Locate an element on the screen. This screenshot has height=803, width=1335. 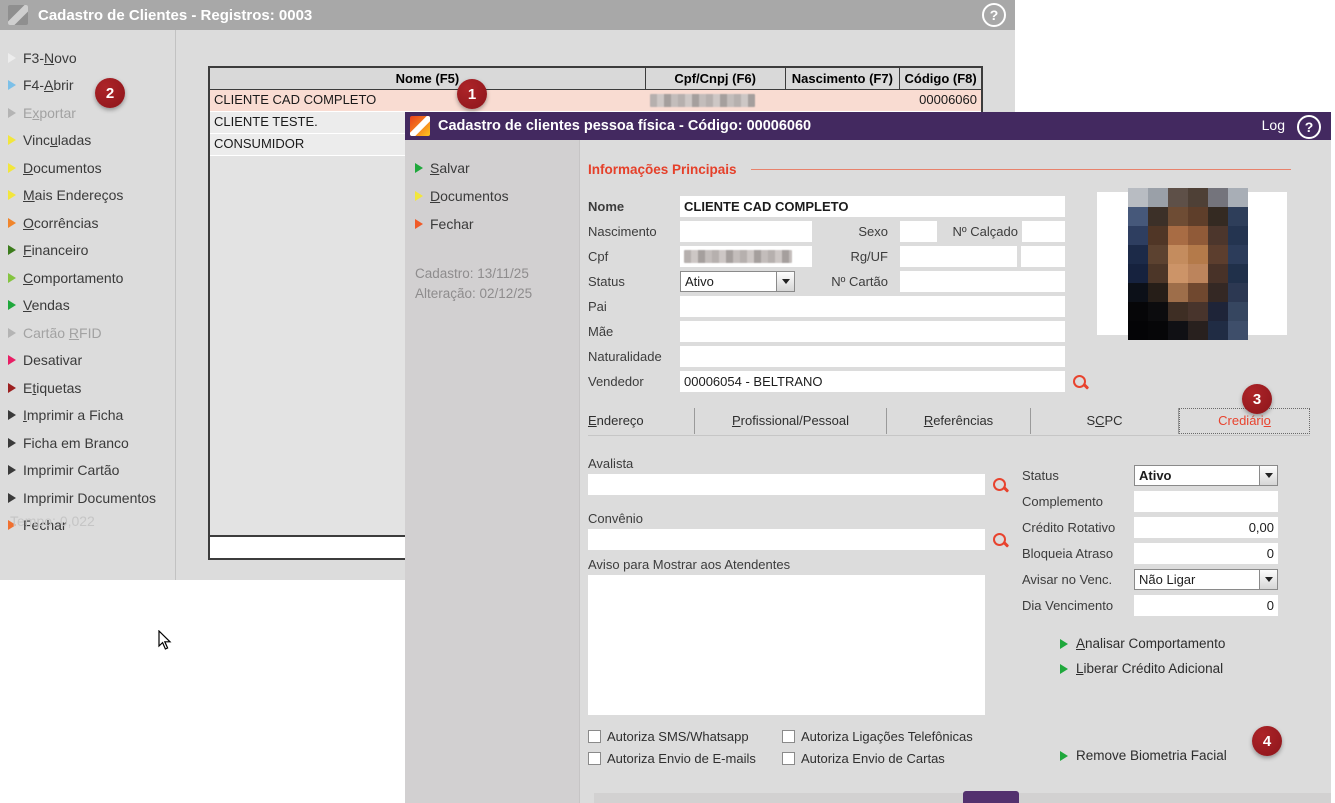
clients-window-titlebar: Cadastro de Clientes - Registros: 0003 ? is located at coordinates (507, 15).